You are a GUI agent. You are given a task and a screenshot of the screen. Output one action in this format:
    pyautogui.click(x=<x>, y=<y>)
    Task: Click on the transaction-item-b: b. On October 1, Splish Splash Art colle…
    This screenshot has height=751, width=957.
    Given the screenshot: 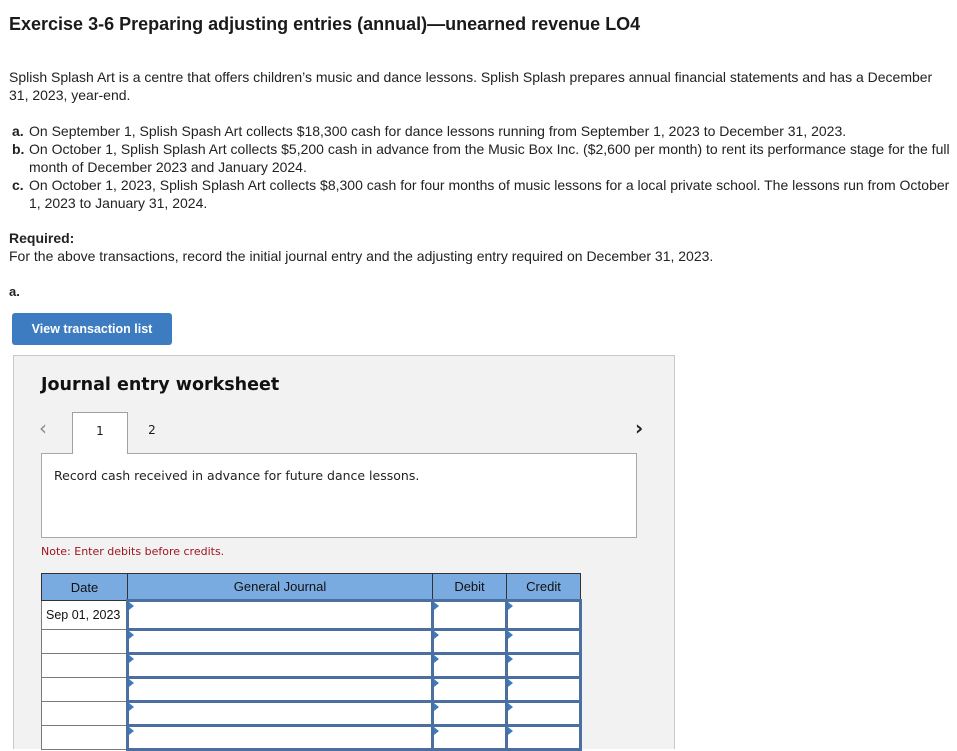 What is the action you would take?
    pyautogui.click(x=482, y=158)
    